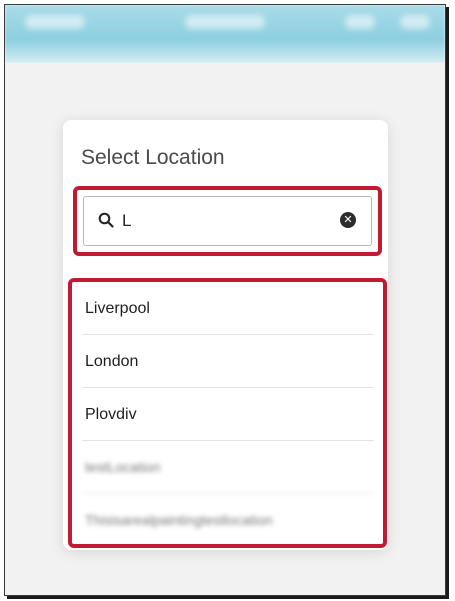  Describe the element at coordinates (228, 520) in the screenshot. I see `result-item-blurred-2: Thisisarealpaintingtestlocation` at that location.